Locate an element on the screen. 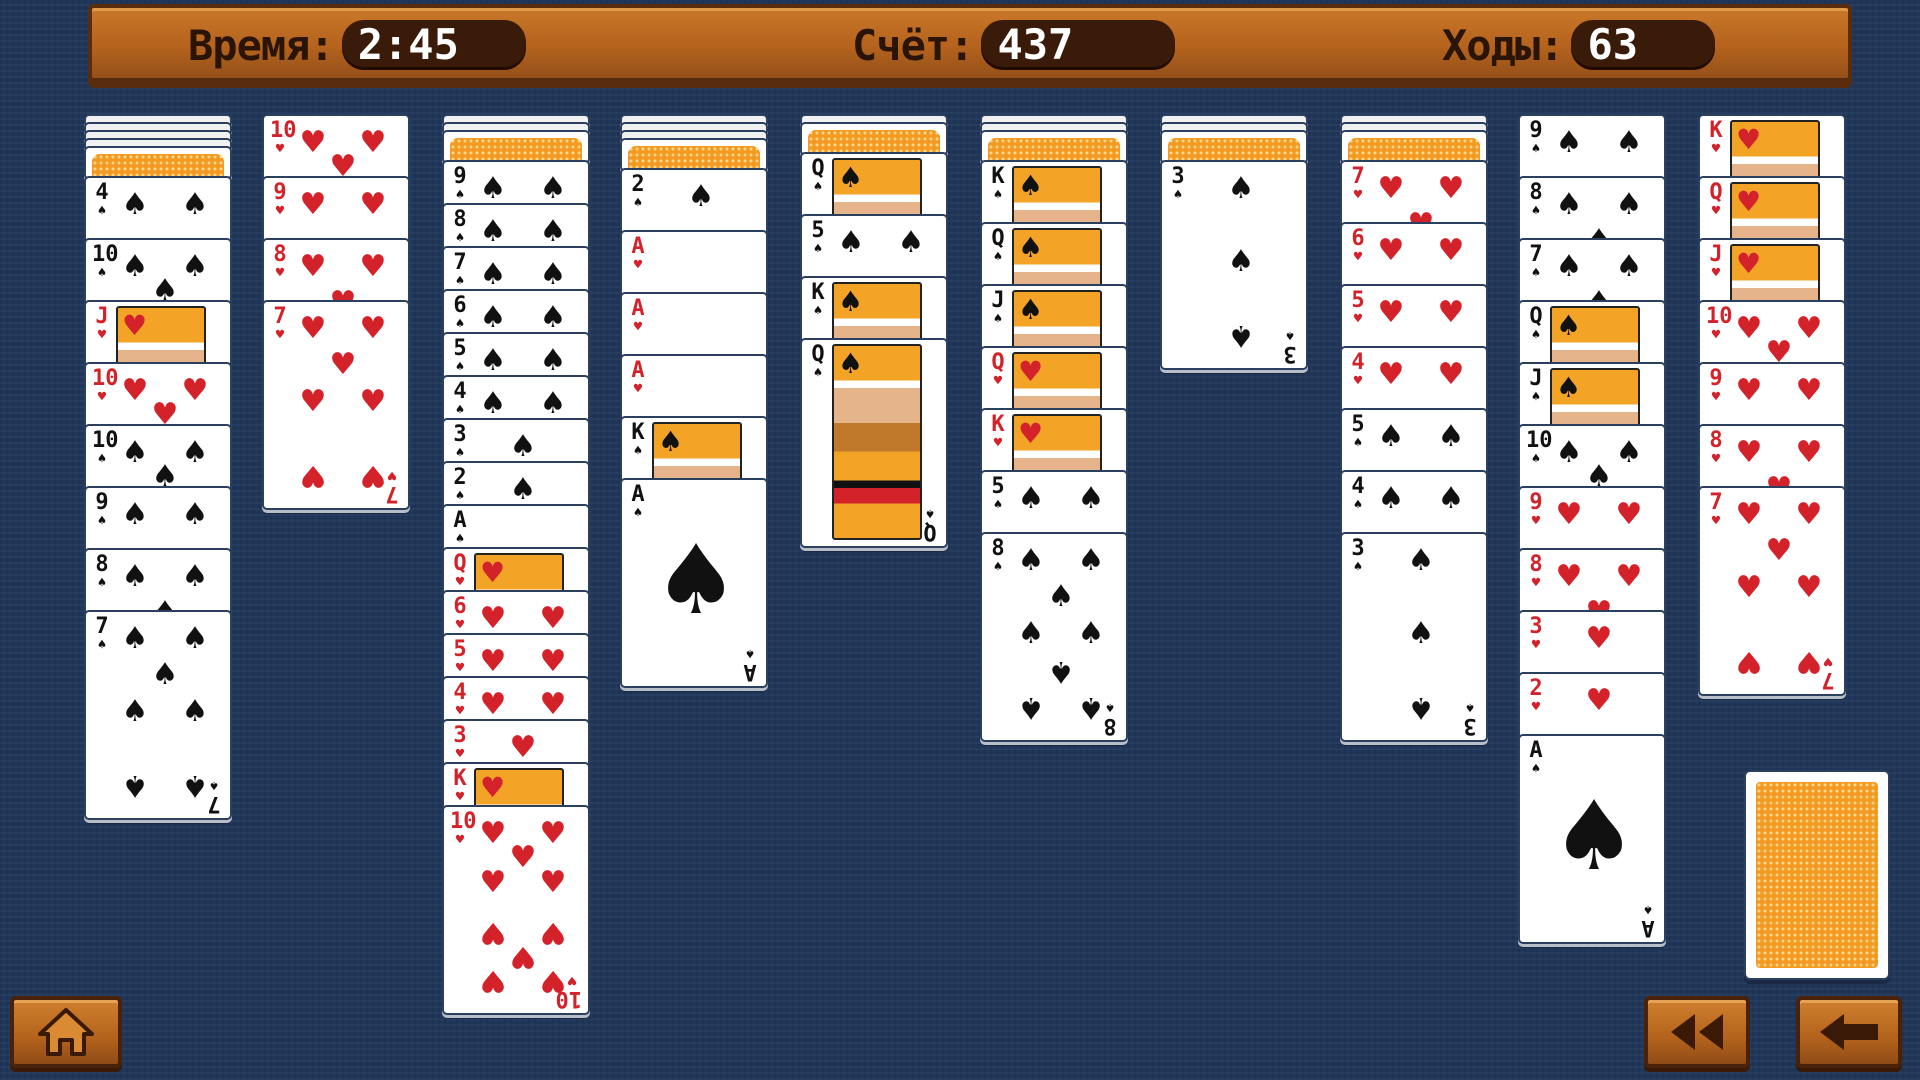 The height and width of the screenshot is (1080, 1920). undo-button is located at coordinates (1849, 1032).